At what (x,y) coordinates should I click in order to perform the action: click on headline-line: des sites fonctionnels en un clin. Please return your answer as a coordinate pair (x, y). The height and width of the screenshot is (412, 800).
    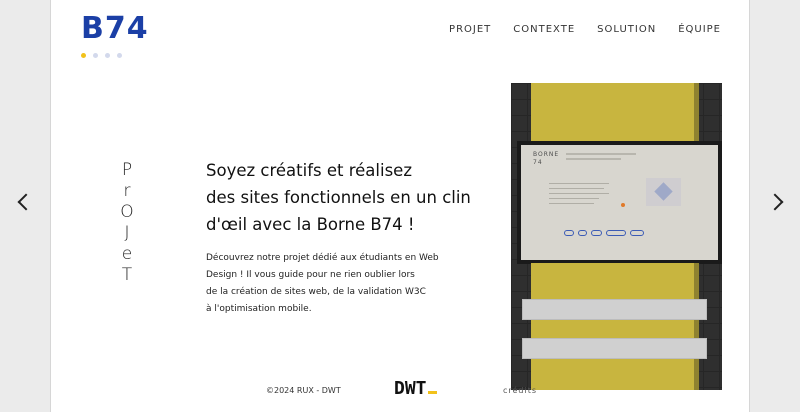
    Looking at the image, I should click on (338, 197).